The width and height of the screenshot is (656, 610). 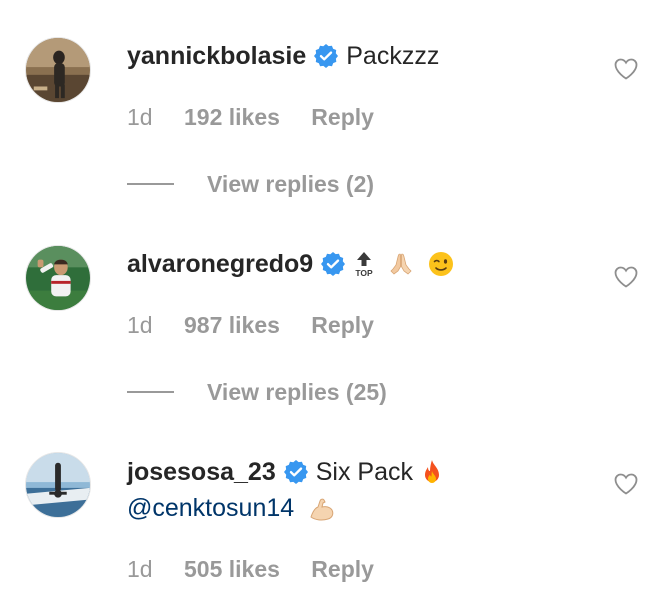 What do you see at coordinates (364, 472) in the screenshot?
I see `comment-text: Six Pack` at bounding box center [364, 472].